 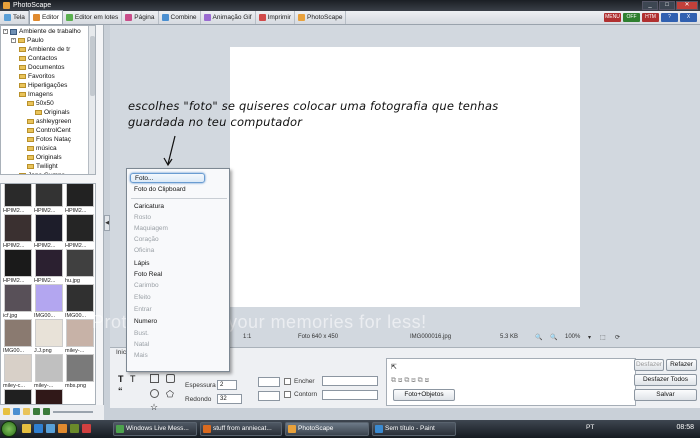 What do you see at coordinates (681, 365) in the screenshot?
I see `redo-button: Refazer` at bounding box center [681, 365].